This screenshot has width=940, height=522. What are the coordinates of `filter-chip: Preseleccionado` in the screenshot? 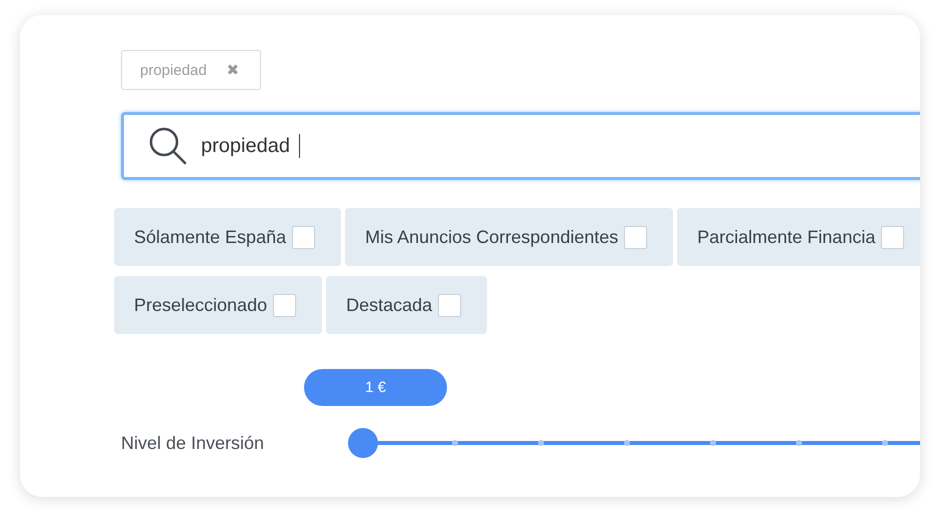 It's located at (218, 305).